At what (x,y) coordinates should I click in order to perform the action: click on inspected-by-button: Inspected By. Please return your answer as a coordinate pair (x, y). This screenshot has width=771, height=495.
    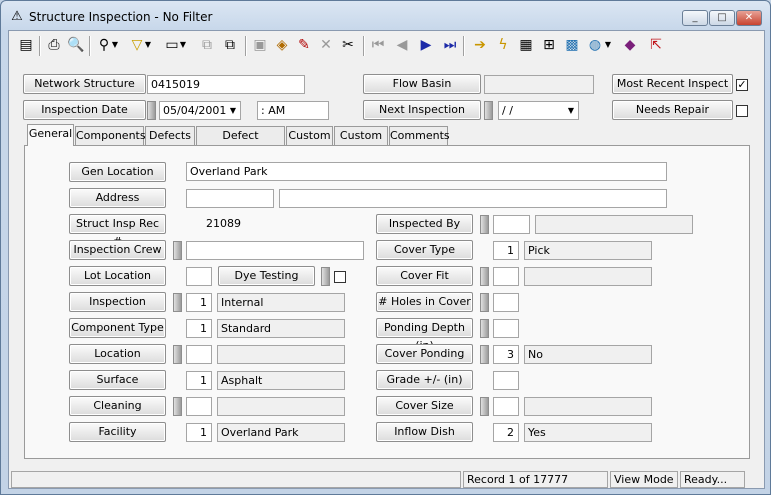
    Looking at the image, I should click on (424, 224).